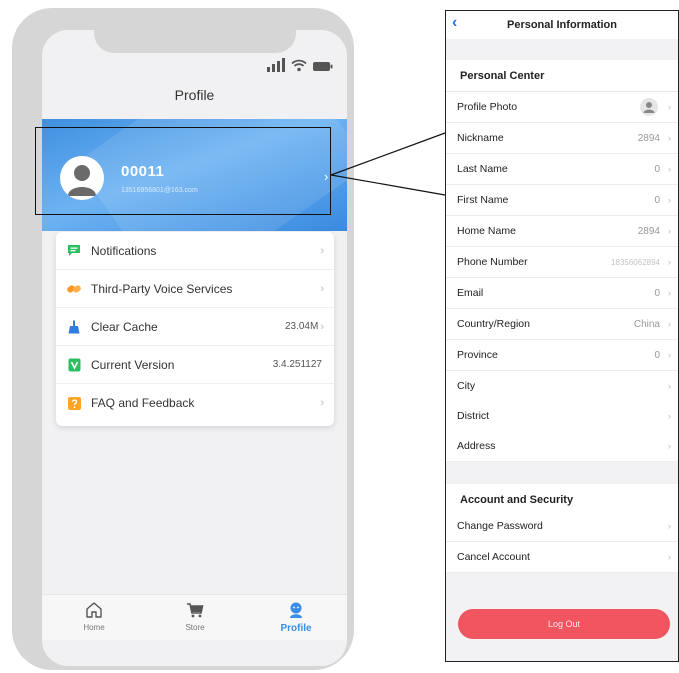 Image resolution: width=679 pixels, height=673 pixels. I want to click on row-first-name: First Name 0 ›, so click(562, 200).